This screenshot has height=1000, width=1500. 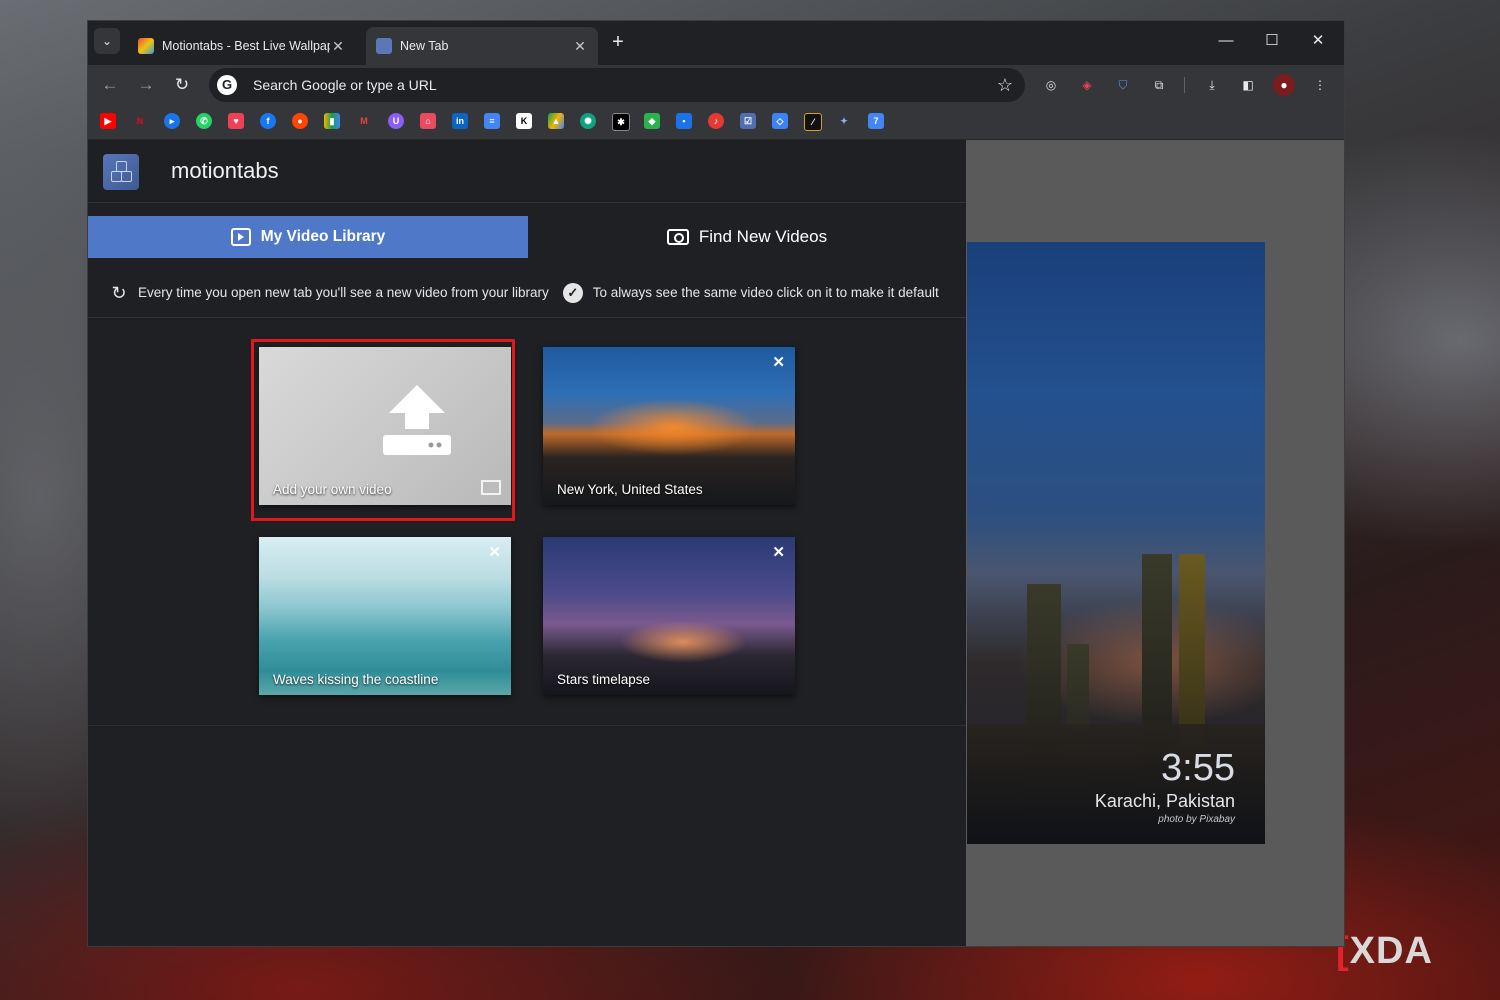 What do you see at coordinates (780, 121) in the screenshot?
I see `dropbox-icon: ◇` at bounding box center [780, 121].